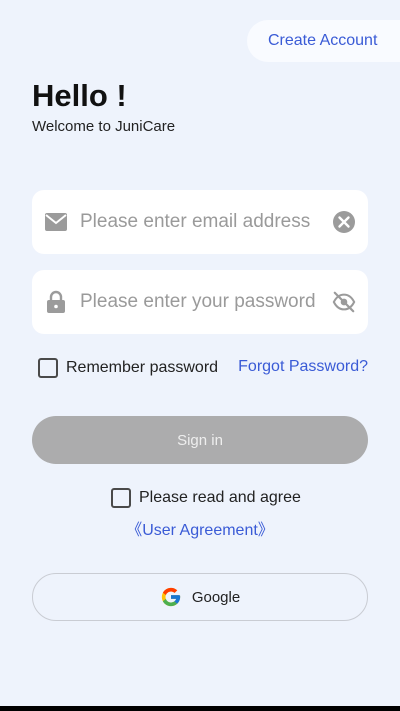 The height and width of the screenshot is (711, 400). Describe the element at coordinates (220, 498) in the screenshot. I see `agreement-label: Please read and agree` at that location.